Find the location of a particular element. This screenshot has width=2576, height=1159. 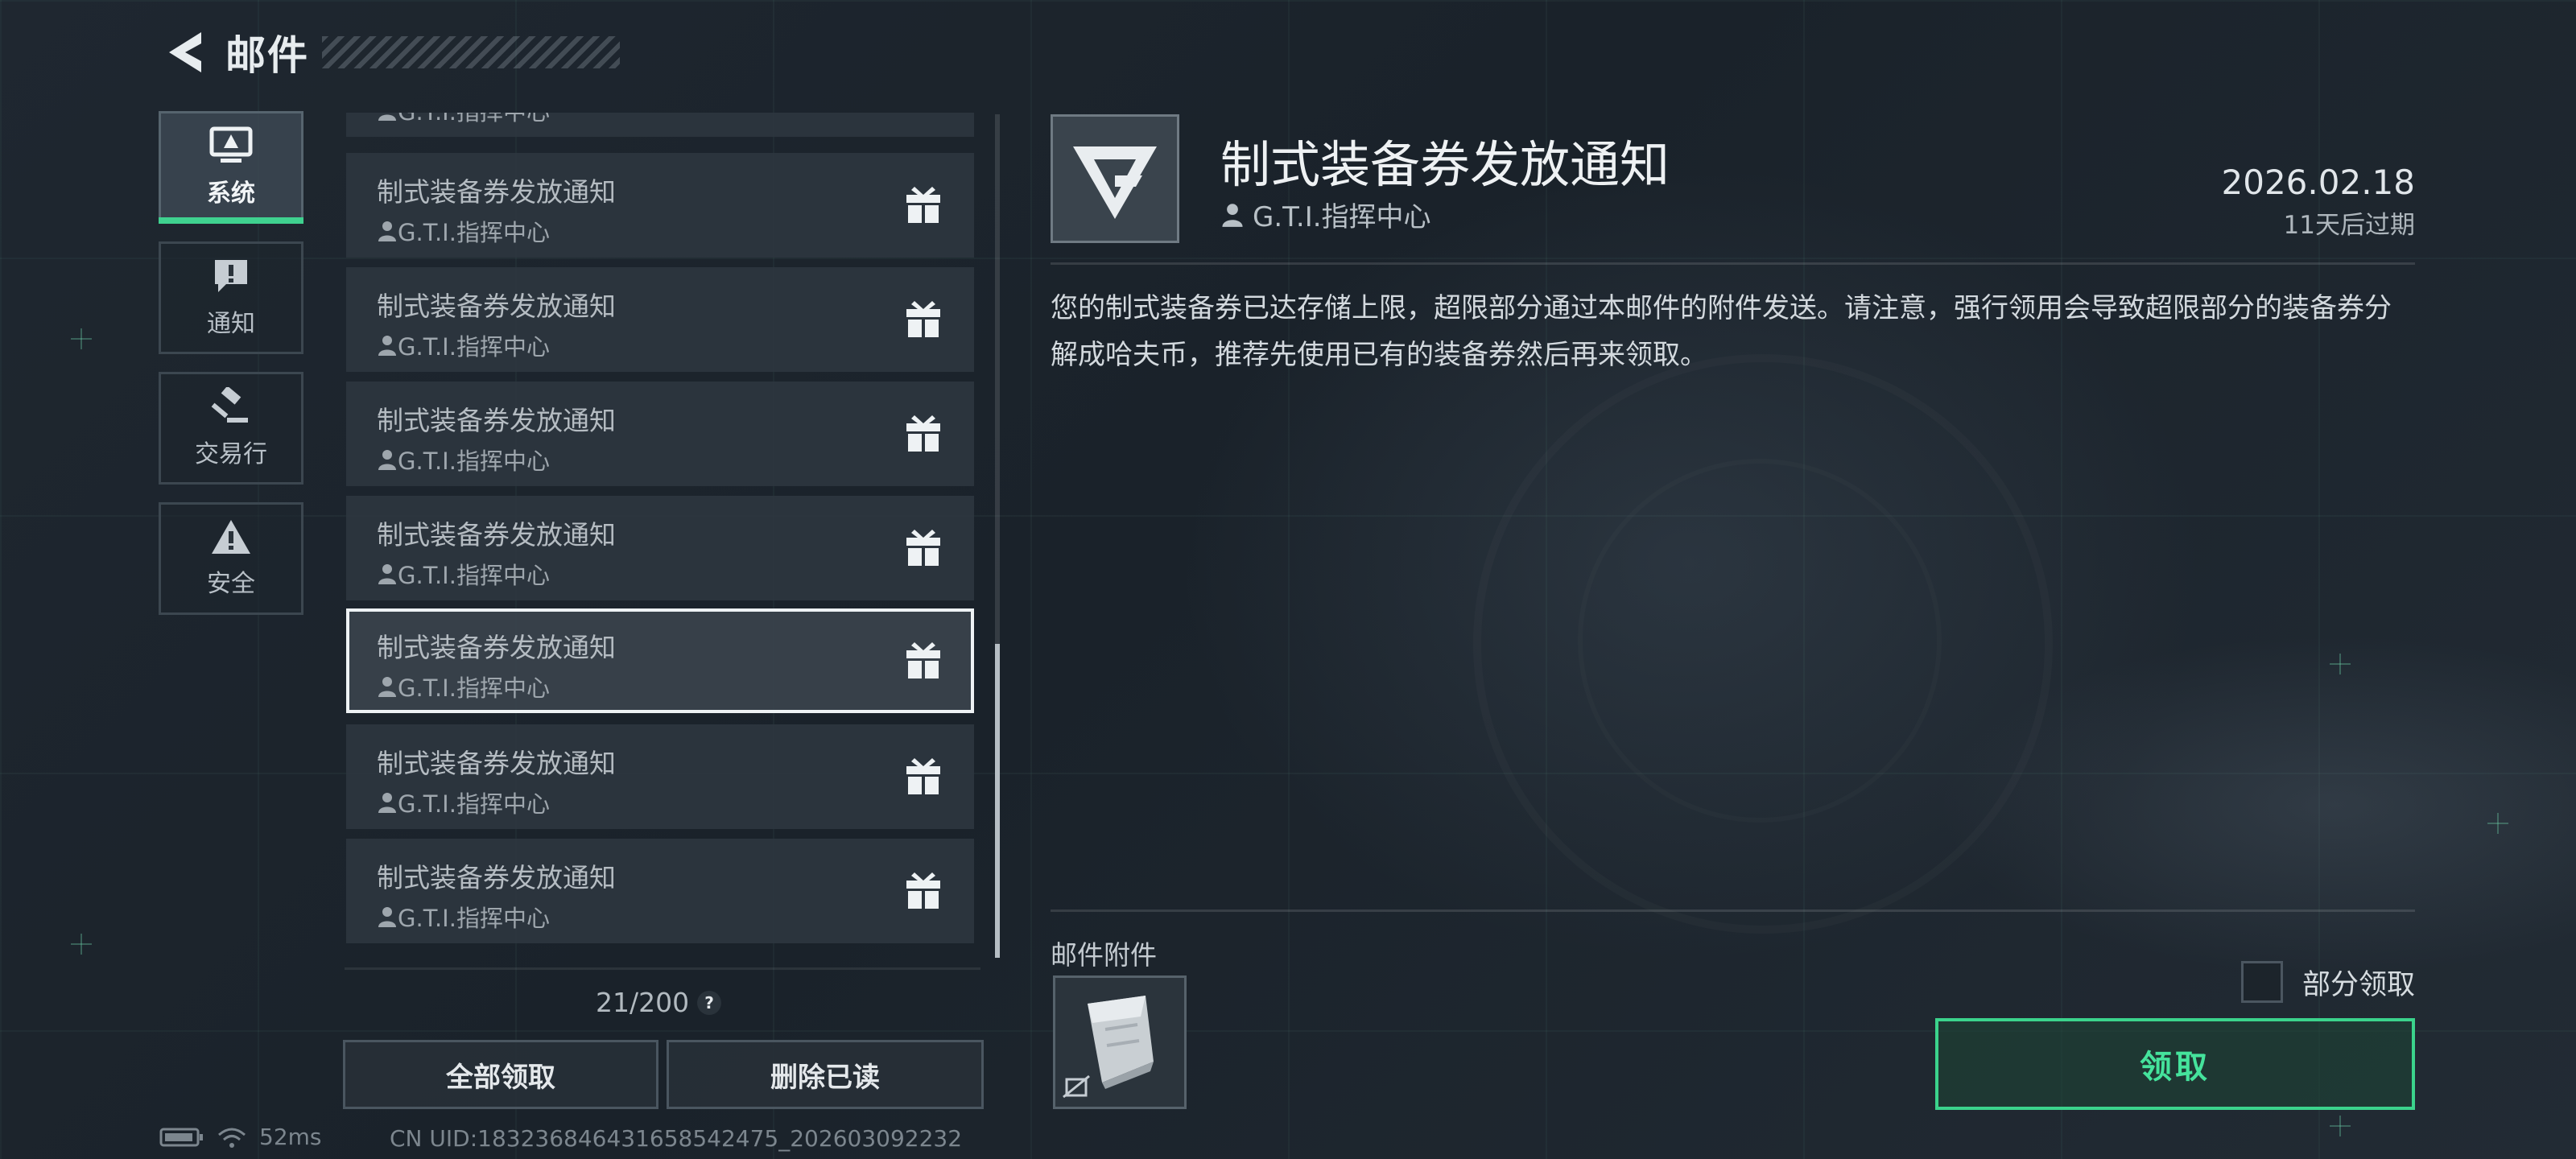

battery-icon is located at coordinates (181, 1137).